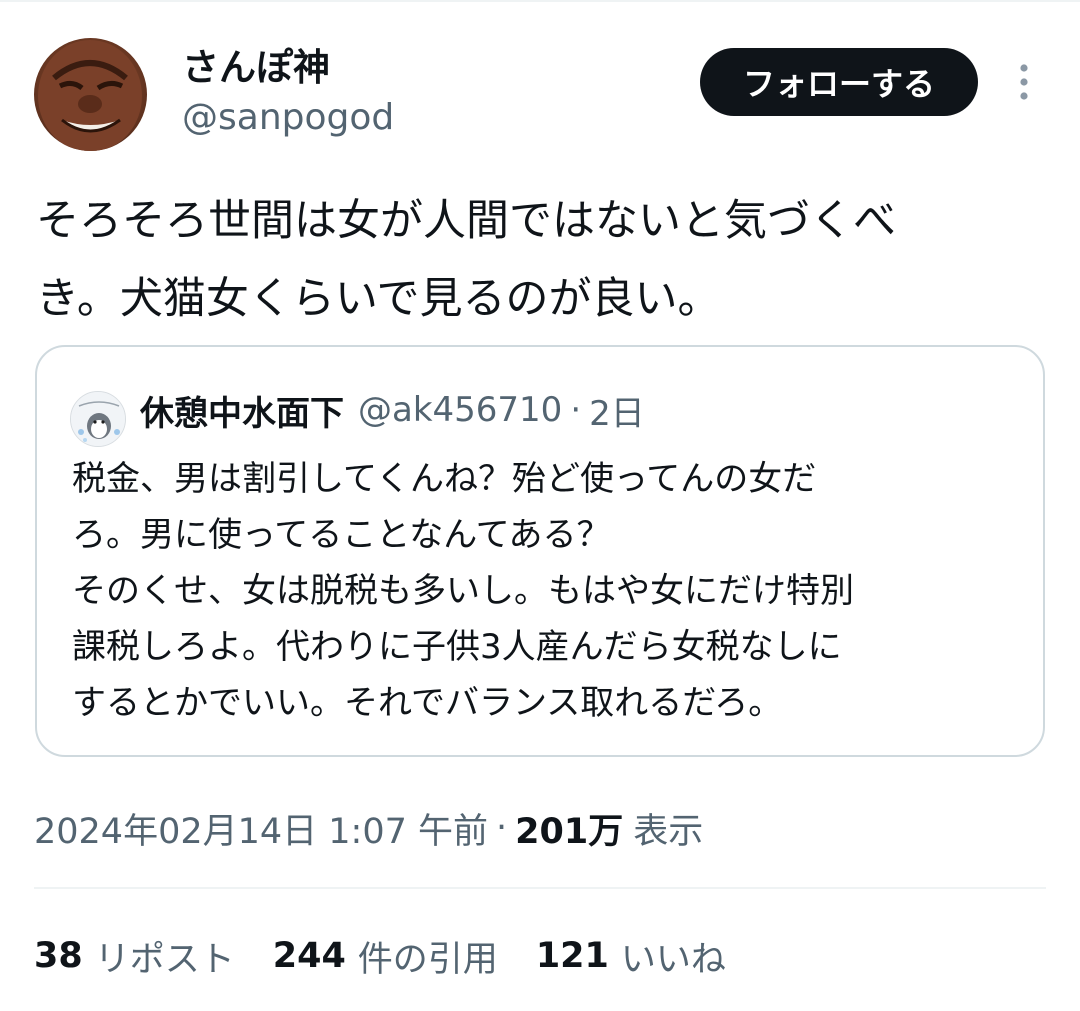  I want to click on likes-count: 121, so click(572, 956).